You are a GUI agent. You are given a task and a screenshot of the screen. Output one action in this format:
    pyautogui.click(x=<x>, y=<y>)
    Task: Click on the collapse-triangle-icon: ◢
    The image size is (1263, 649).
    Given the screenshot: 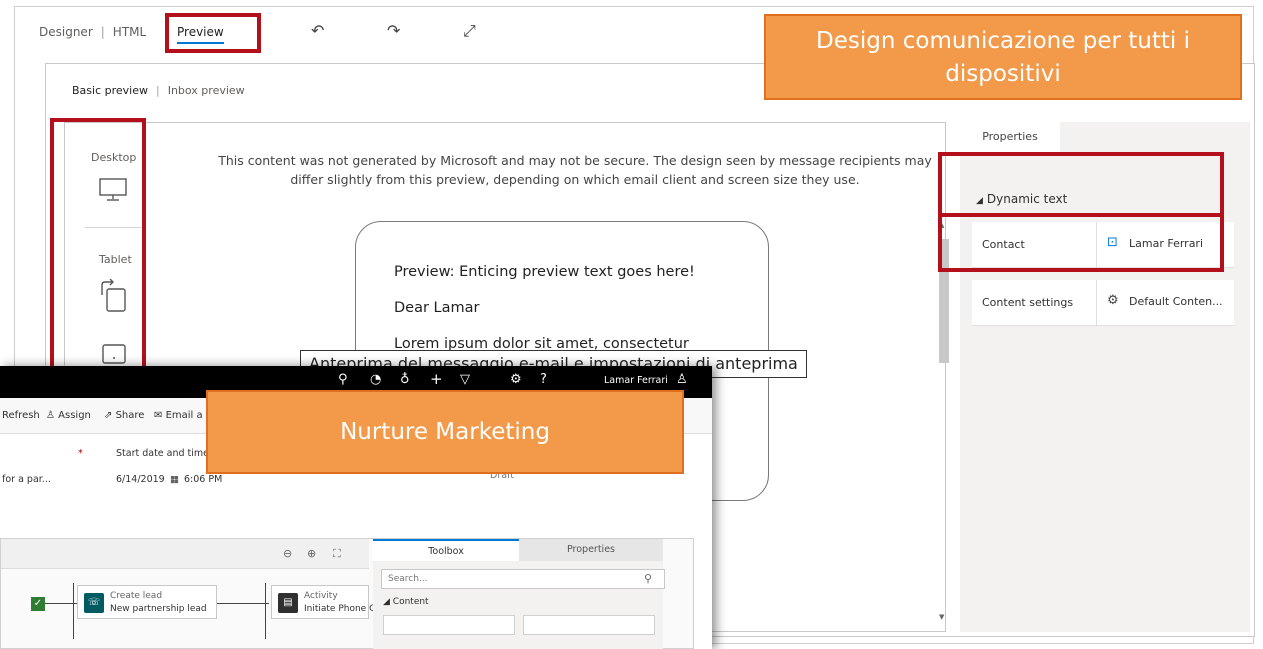 What is the action you would take?
    pyautogui.click(x=388, y=602)
    